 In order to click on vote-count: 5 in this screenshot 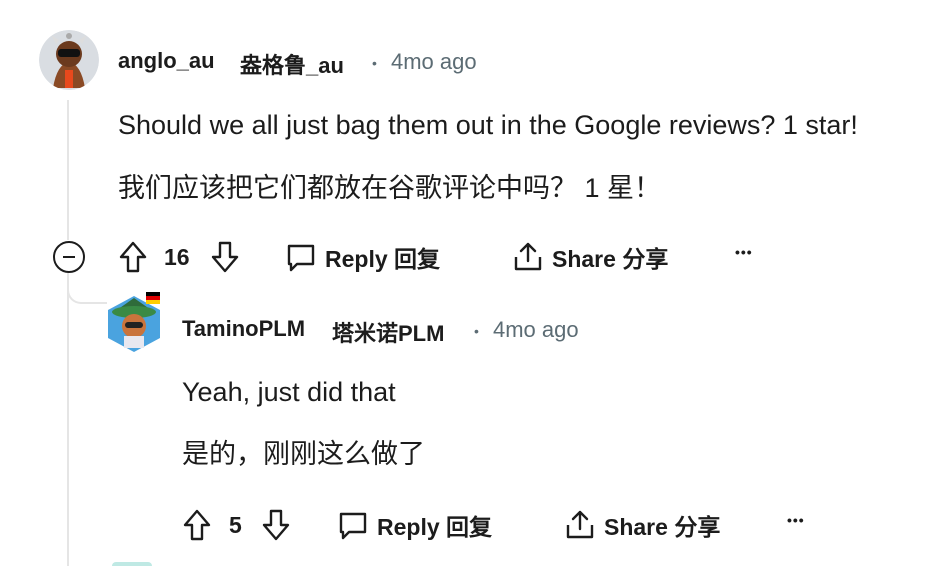, I will do `click(235, 525)`.